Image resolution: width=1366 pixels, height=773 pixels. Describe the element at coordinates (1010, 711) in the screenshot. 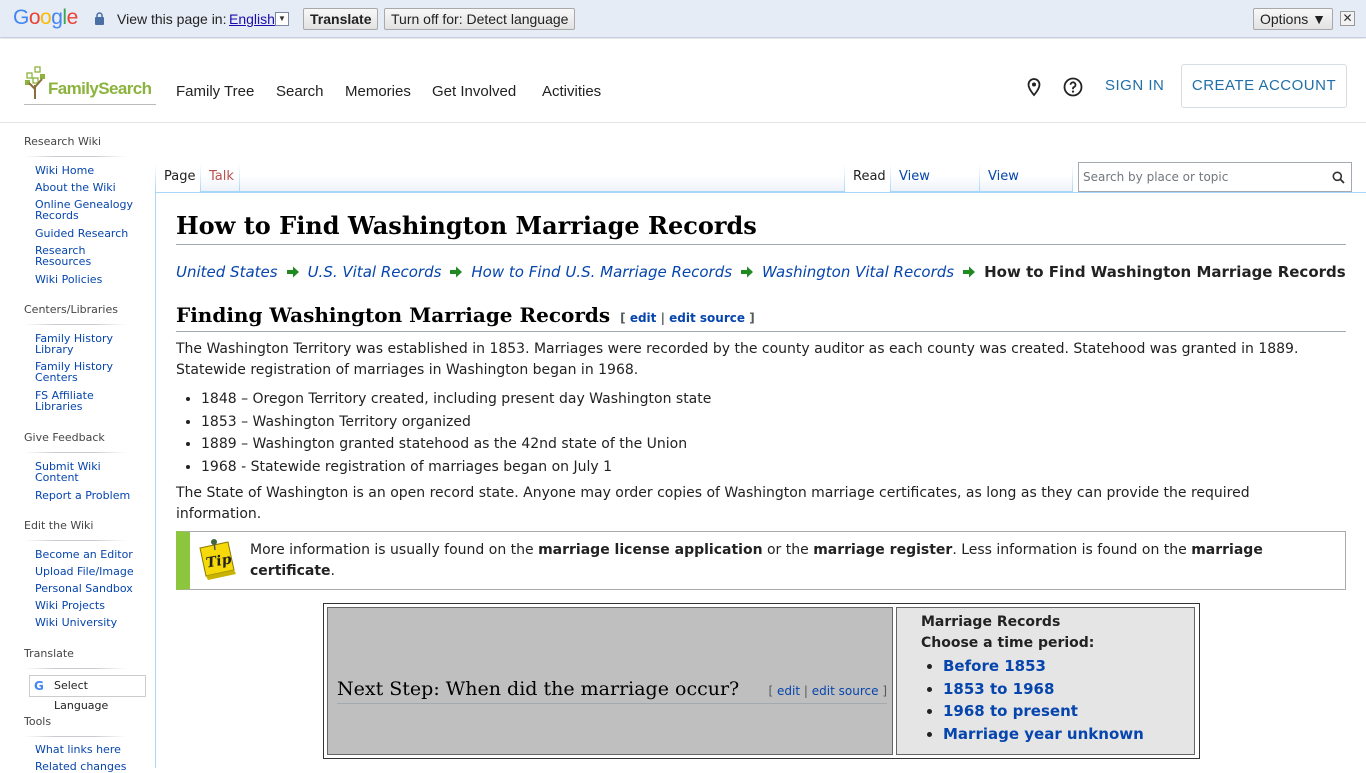

I see `period-1968-present: 1968 to present` at that location.